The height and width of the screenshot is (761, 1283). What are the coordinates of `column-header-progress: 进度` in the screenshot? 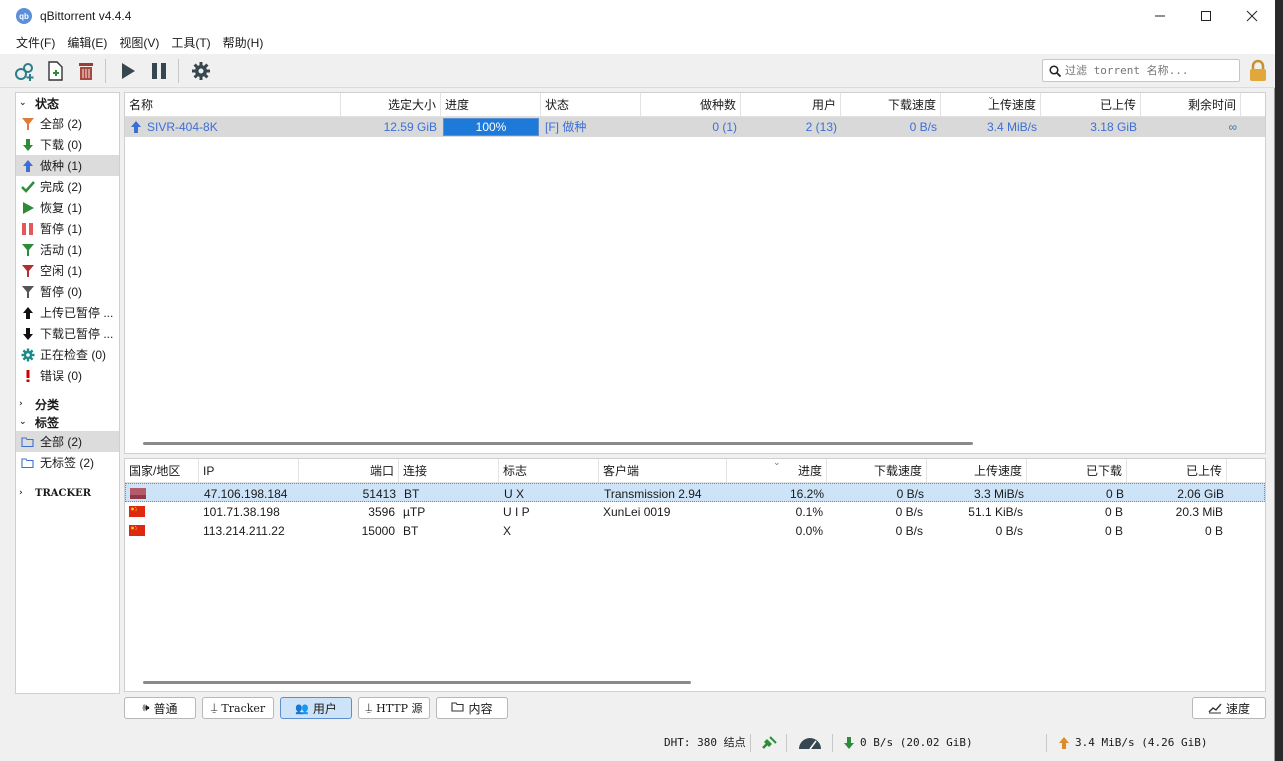 It's located at (491, 104).